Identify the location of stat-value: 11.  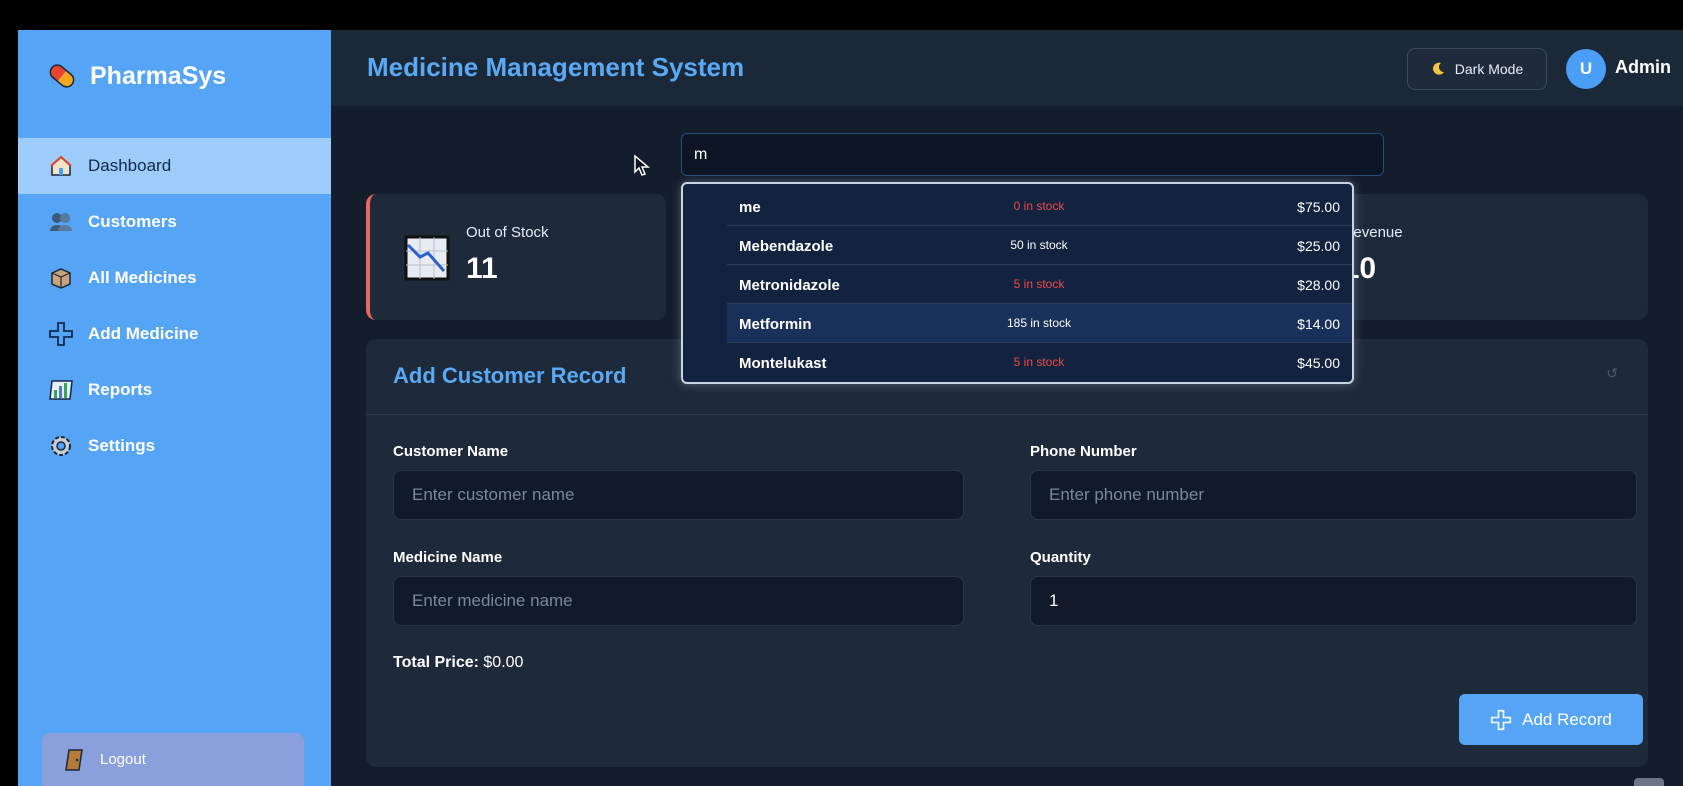
(482, 268).